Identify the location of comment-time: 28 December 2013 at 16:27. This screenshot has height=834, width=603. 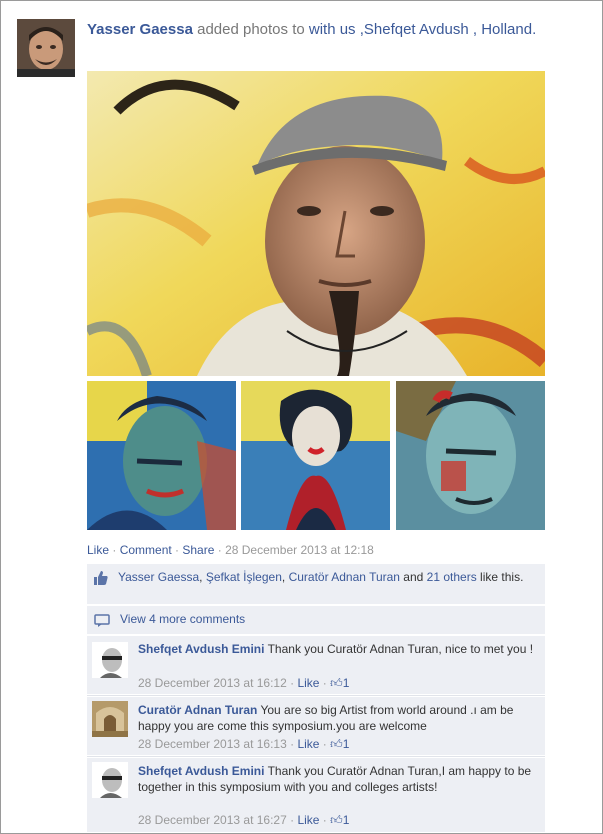
(212, 820).